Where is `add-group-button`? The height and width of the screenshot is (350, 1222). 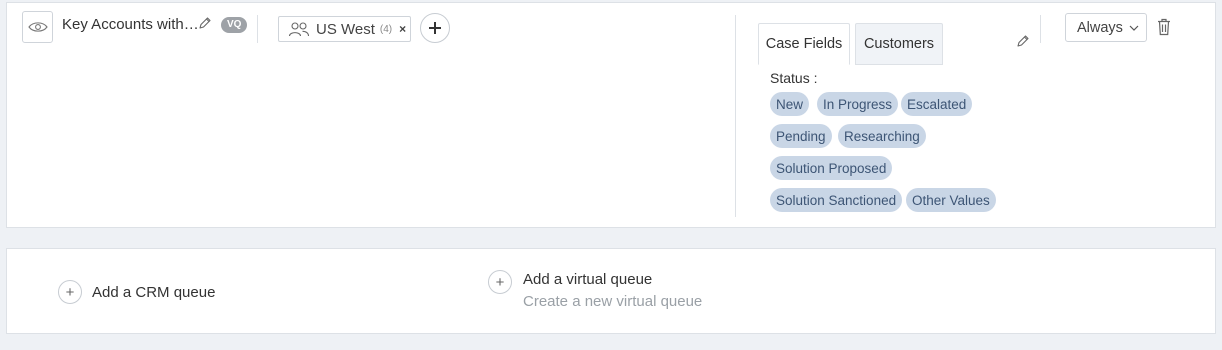
add-group-button is located at coordinates (435, 28).